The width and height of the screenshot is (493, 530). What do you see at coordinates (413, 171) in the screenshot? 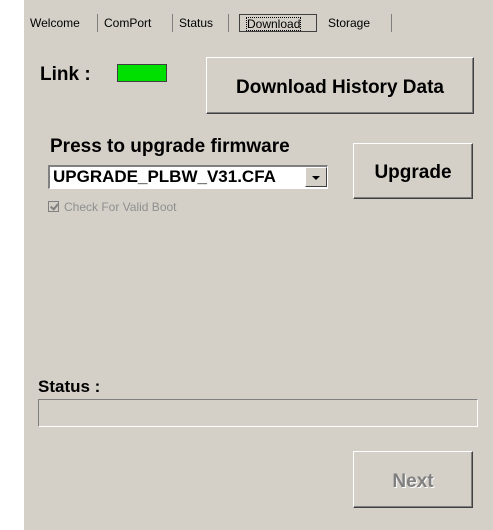
I see `upgrade-button: Upgrade` at bounding box center [413, 171].